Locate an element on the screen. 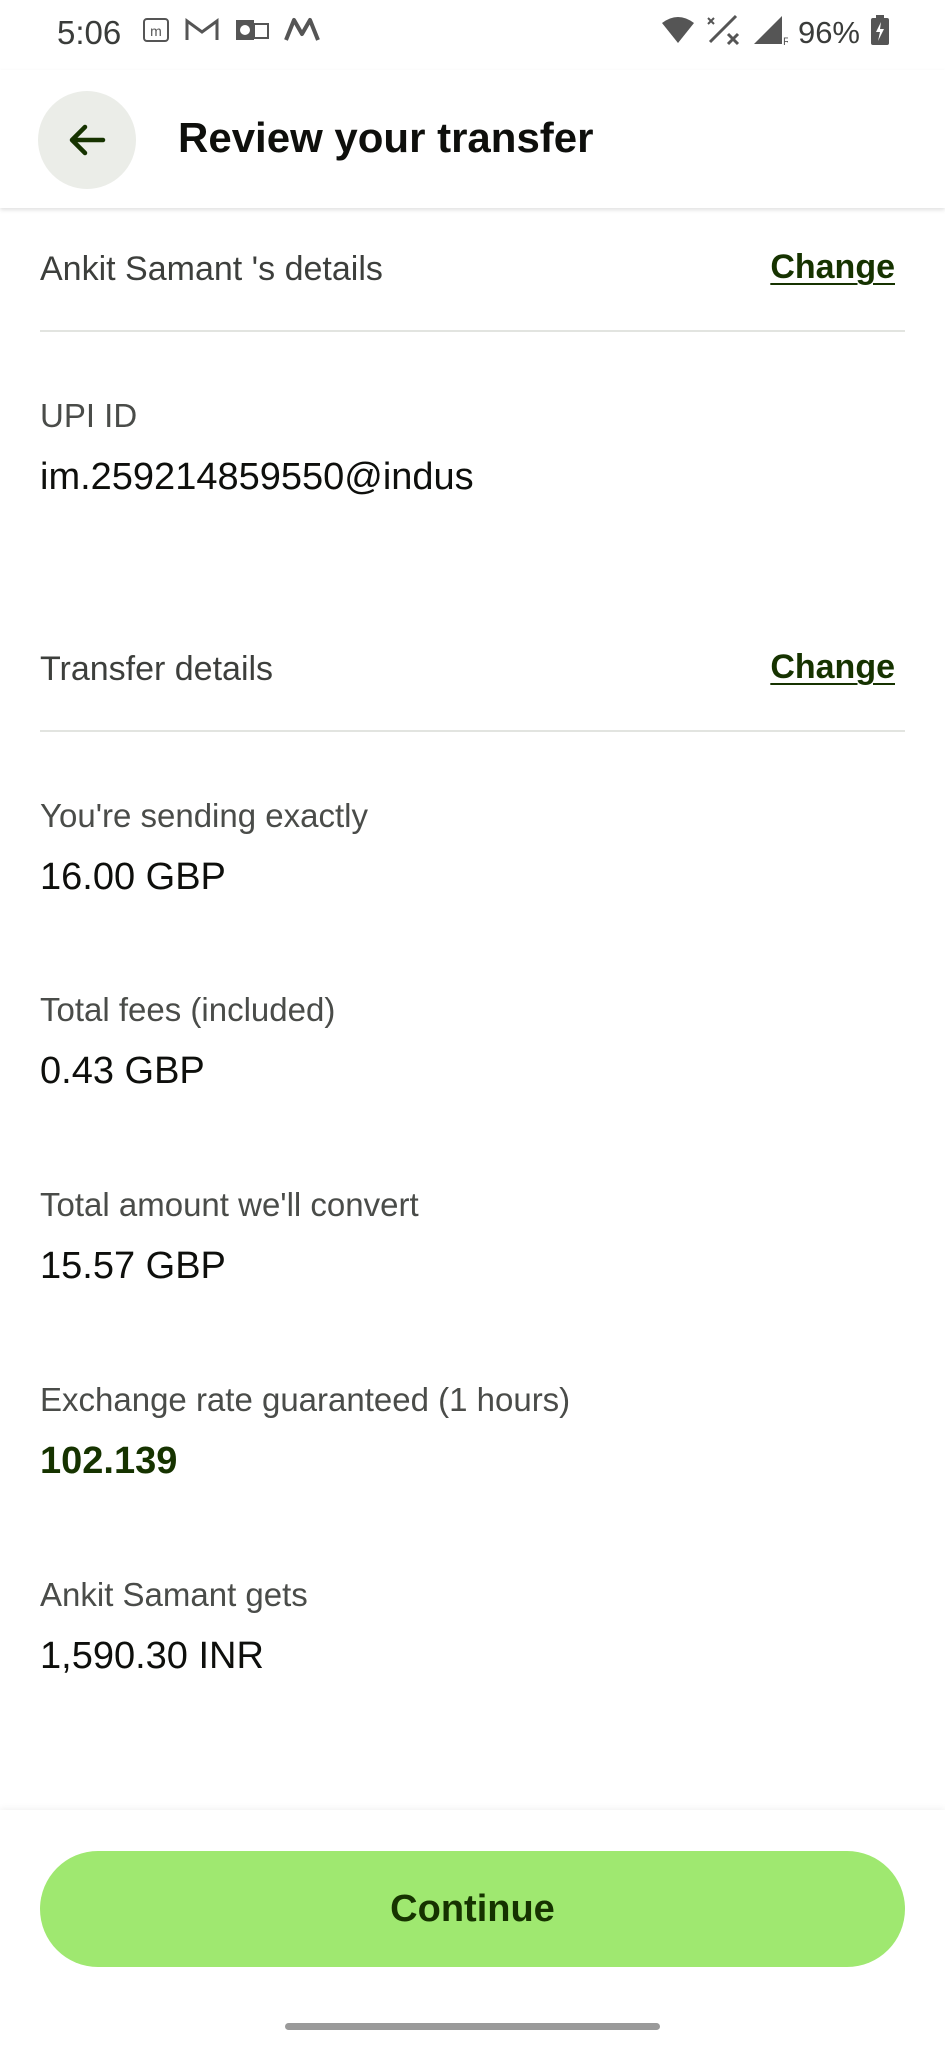 The image size is (945, 2048). exchange-rate-label: Exchange rate guaranteed (1 hours) is located at coordinates (305, 1399).